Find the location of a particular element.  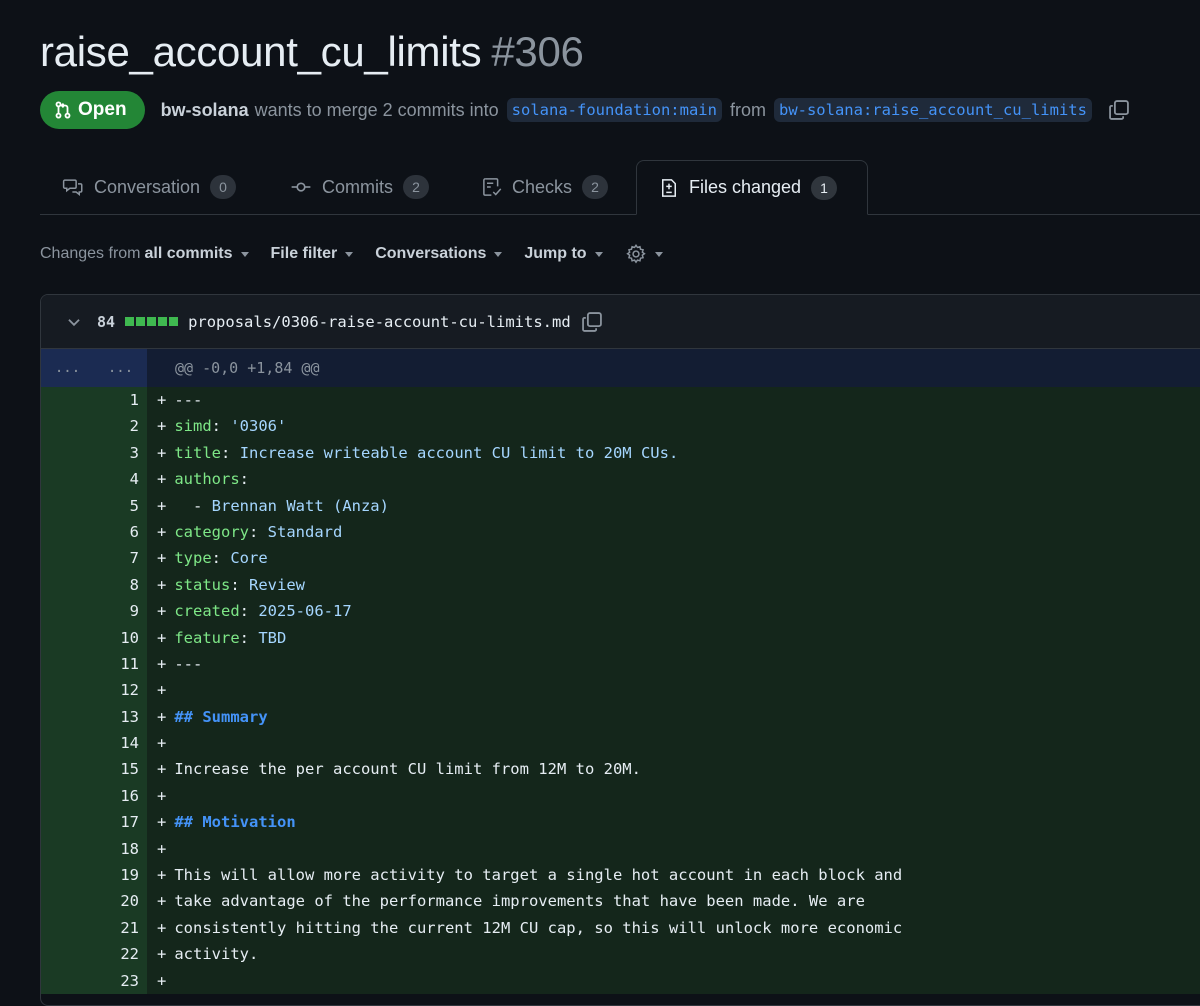

base-branch: solana-foundation:main is located at coordinates (614, 110).